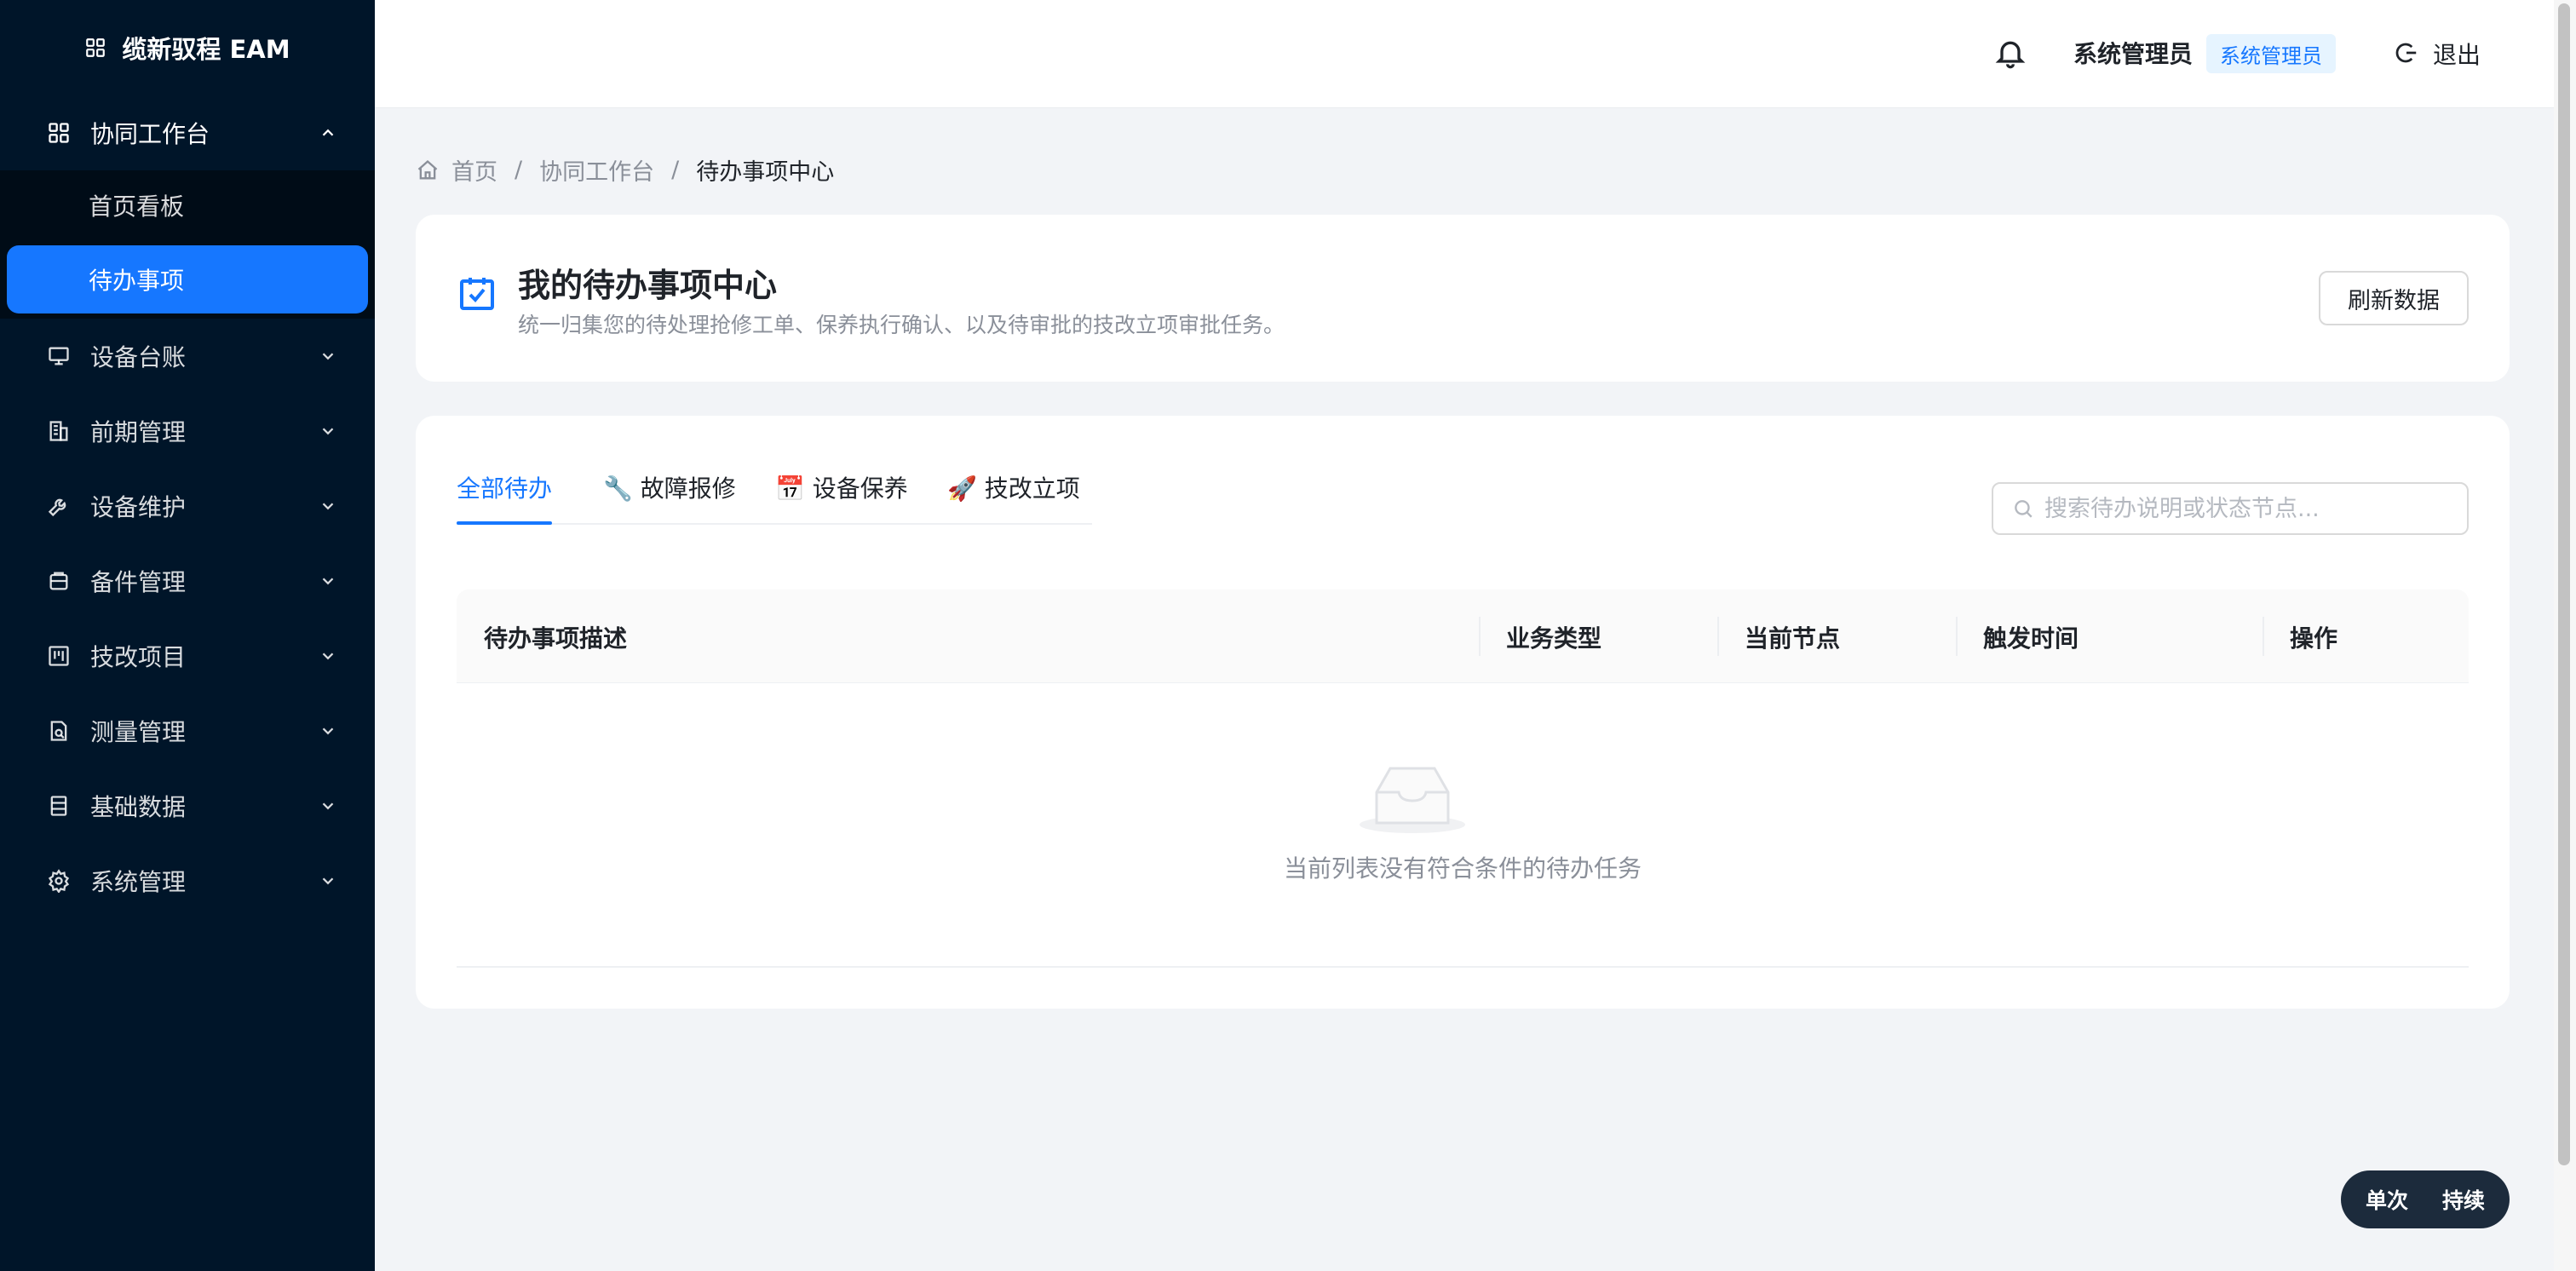 The width and height of the screenshot is (2576, 1271). Describe the element at coordinates (2133, 53) in the screenshot. I see `user-name: 系统管理员` at that location.